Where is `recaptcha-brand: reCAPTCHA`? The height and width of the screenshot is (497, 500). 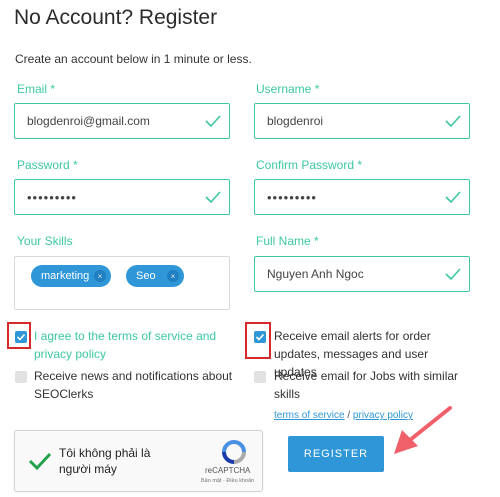 recaptcha-brand: reCAPTCHA is located at coordinates (228, 470).